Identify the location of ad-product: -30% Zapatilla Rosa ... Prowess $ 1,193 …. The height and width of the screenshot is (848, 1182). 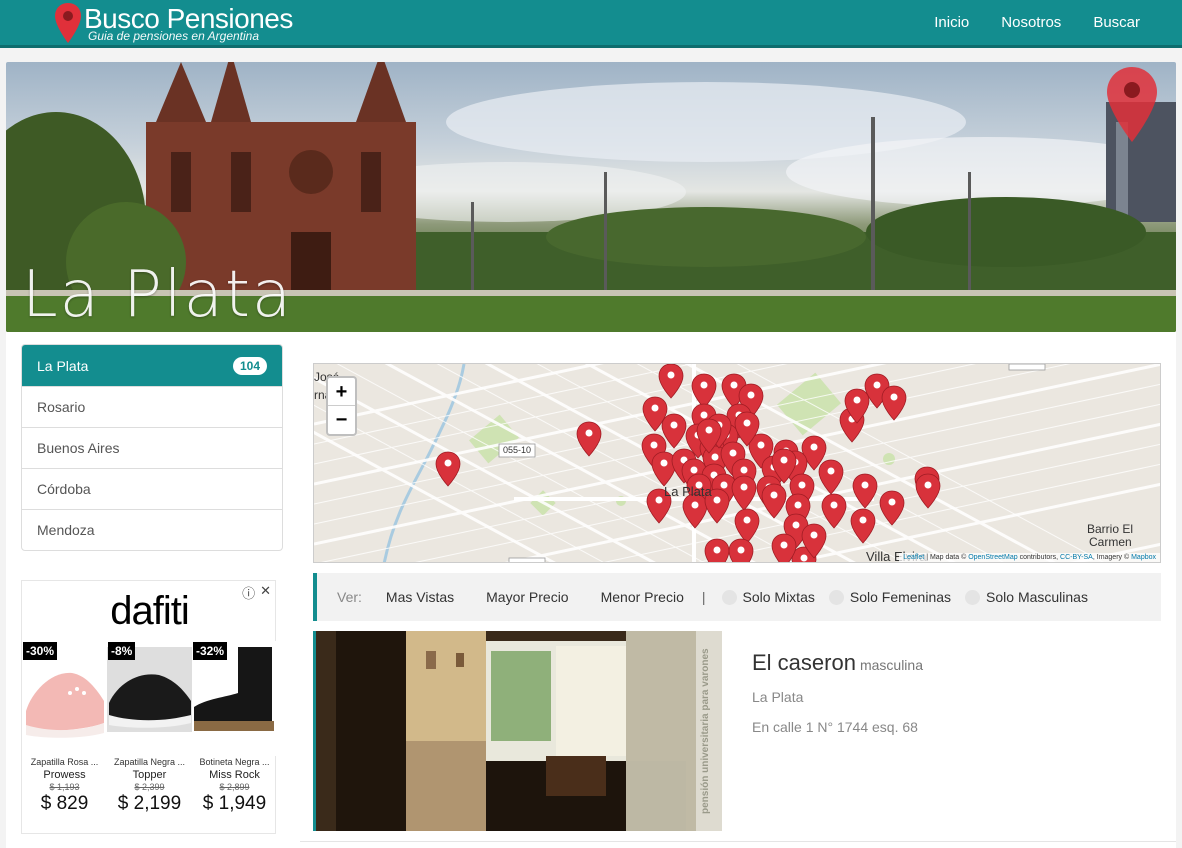
(64, 736).